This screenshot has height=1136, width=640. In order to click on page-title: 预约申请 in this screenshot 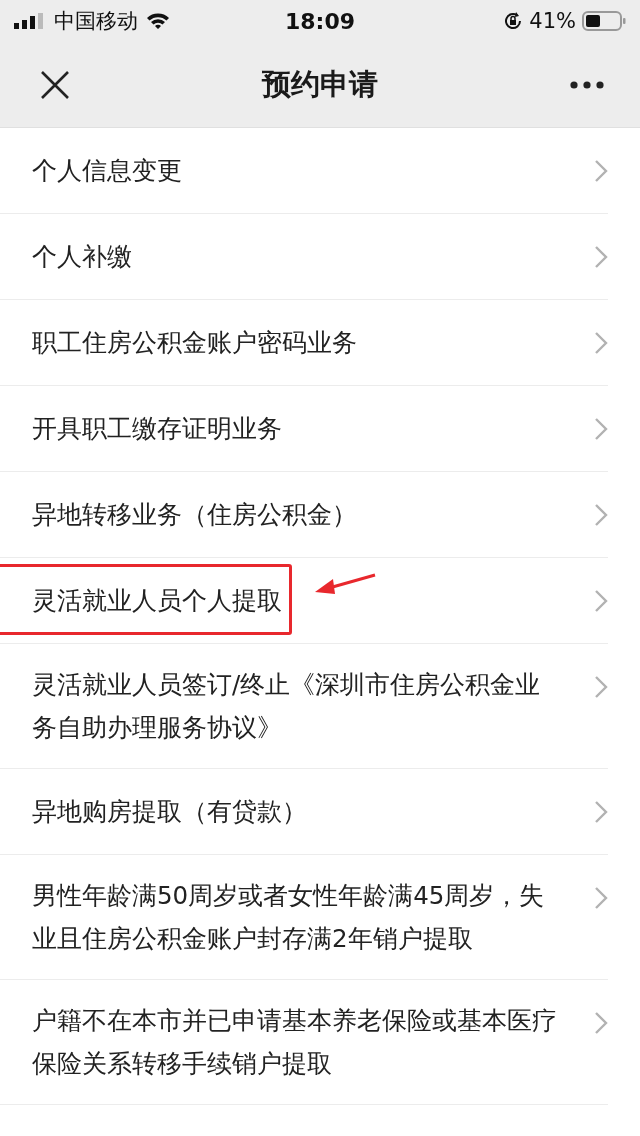, I will do `click(319, 84)`.